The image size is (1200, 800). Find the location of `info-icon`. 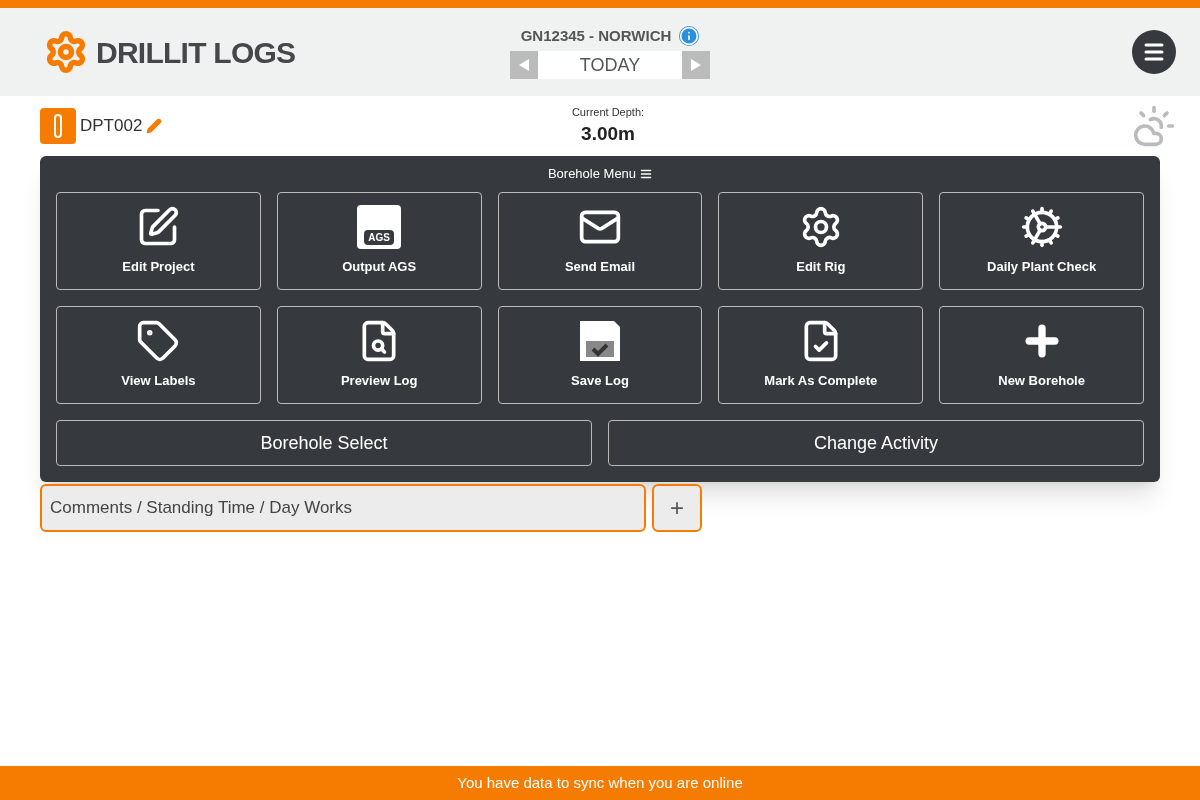

info-icon is located at coordinates (689, 36).